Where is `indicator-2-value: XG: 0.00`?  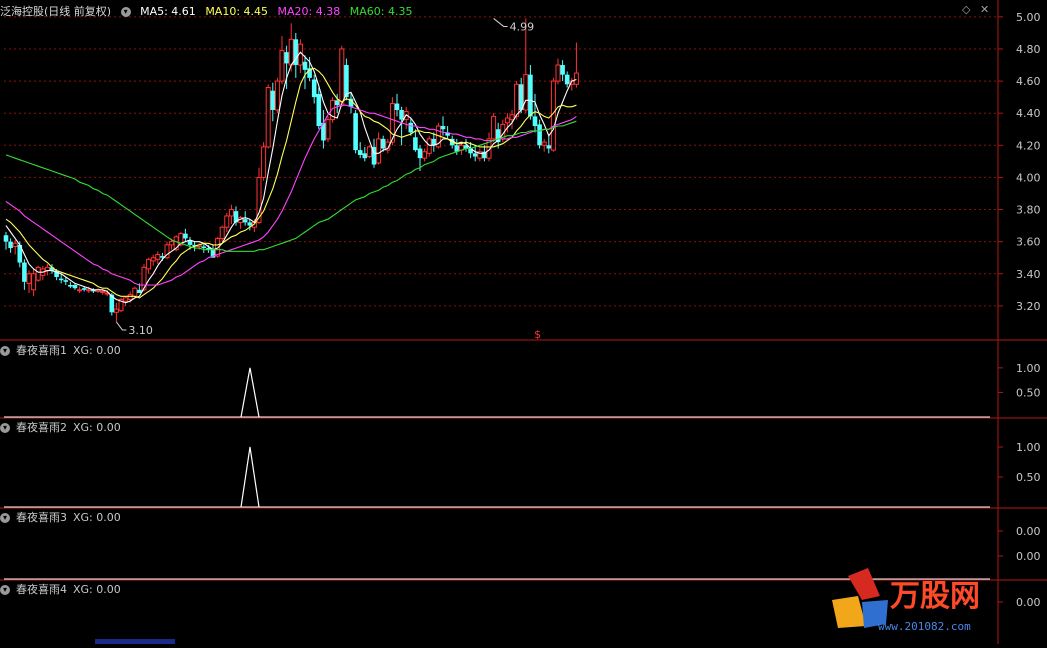 indicator-2-value: XG: 0.00 is located at coordinates (97, 427).